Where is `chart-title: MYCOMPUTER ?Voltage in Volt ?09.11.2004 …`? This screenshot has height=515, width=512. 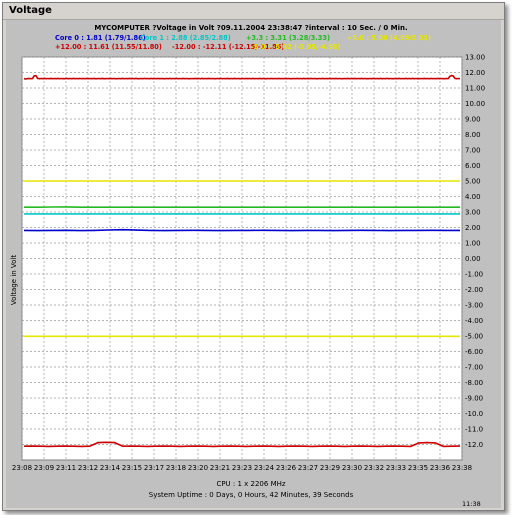
chart-title: MYCOMPUTER ?Voltage in Volt ?09.11.2004 … is located at coordinates (250, 28).